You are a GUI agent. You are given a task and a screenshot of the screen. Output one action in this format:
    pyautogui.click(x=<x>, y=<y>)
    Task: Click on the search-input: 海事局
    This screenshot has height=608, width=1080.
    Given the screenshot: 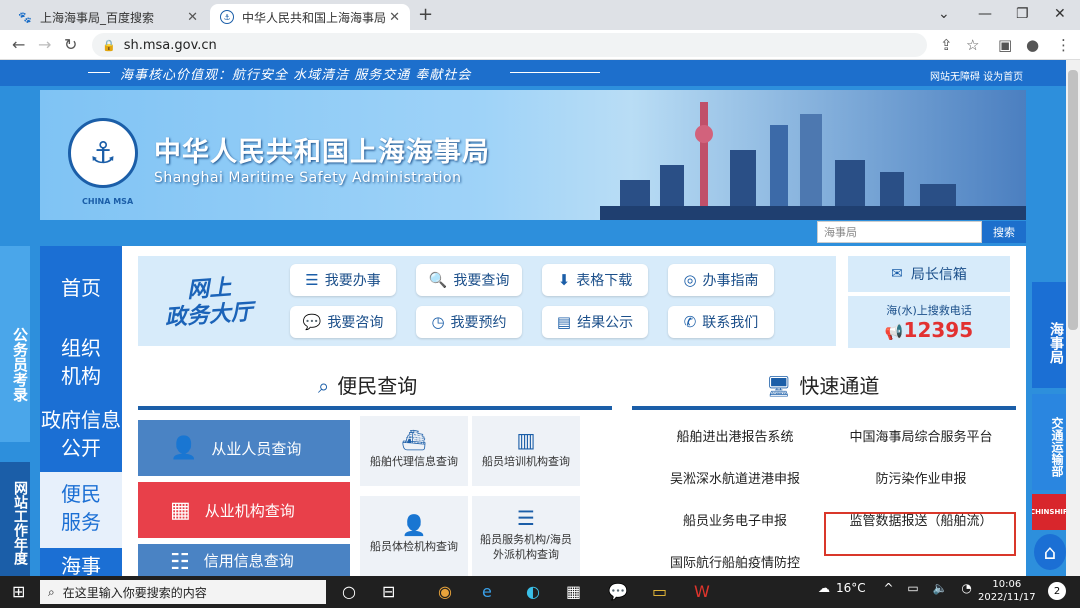 What is the action you would take?
    pyautogui.click(x=899, y=232)
    